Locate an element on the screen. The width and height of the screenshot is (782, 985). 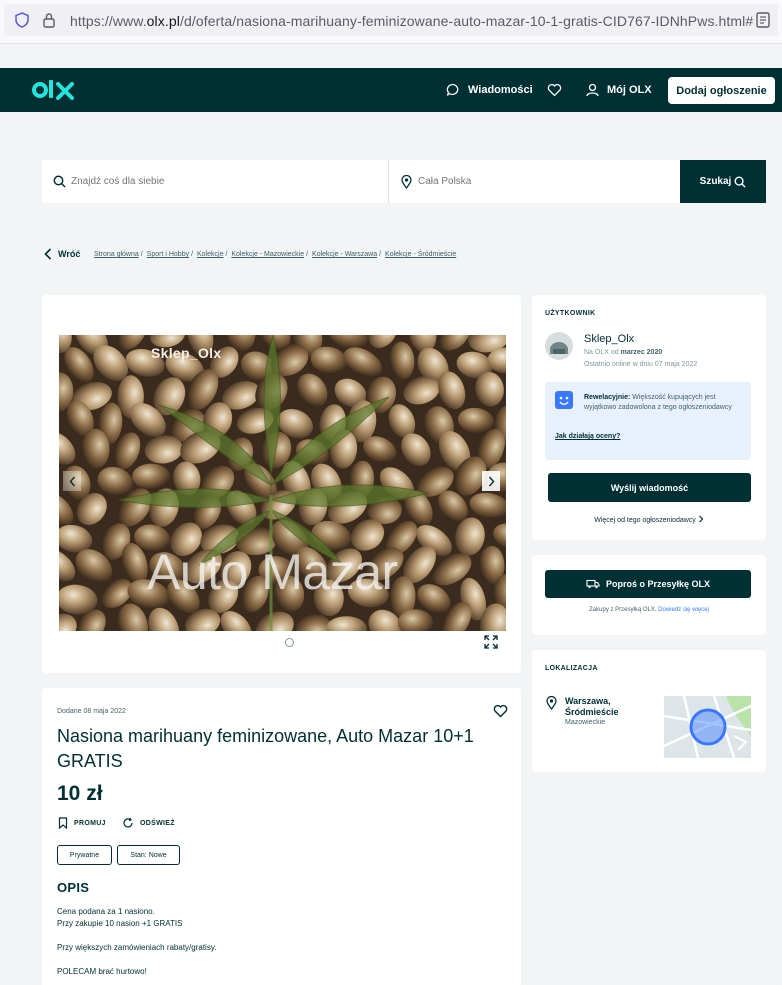
nav-messages: Wiadomości is located at coordinates (489, 90).